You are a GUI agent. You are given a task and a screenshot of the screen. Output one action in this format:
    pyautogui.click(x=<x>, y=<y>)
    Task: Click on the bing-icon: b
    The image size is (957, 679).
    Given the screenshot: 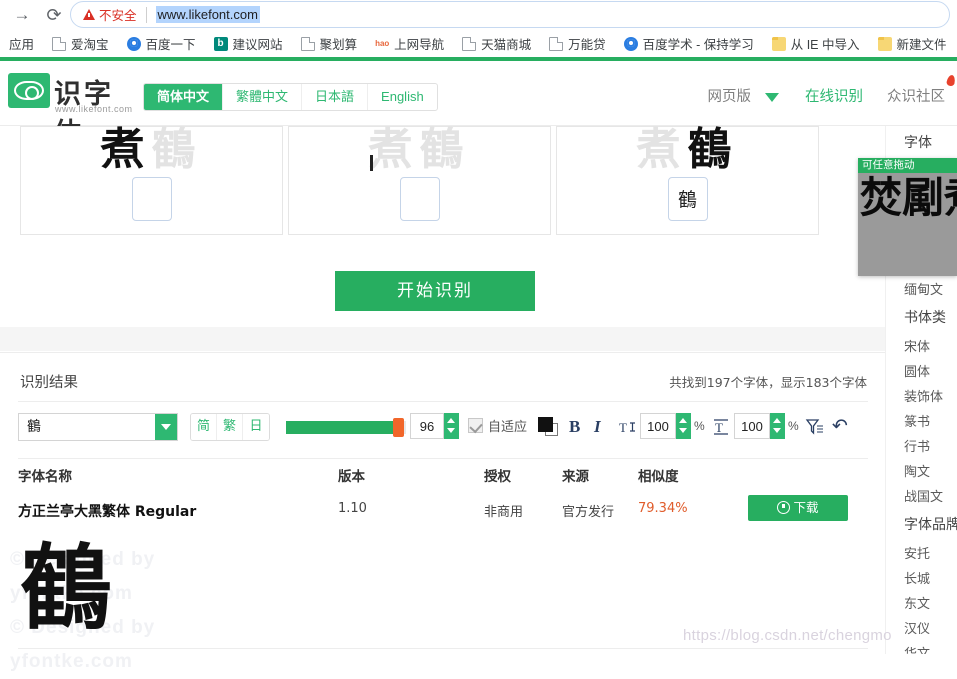 What is the action you would take?
    pyautogui.click(x=221, y=44)
    